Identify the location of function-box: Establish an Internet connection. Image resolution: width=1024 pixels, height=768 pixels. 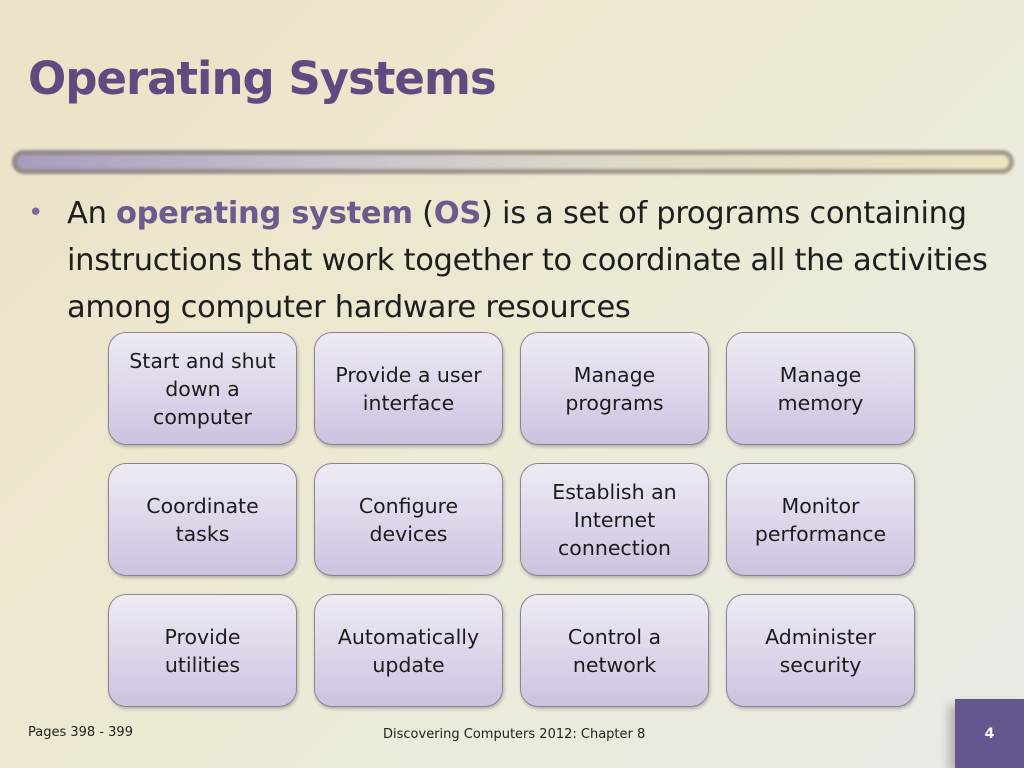
(614, 519).